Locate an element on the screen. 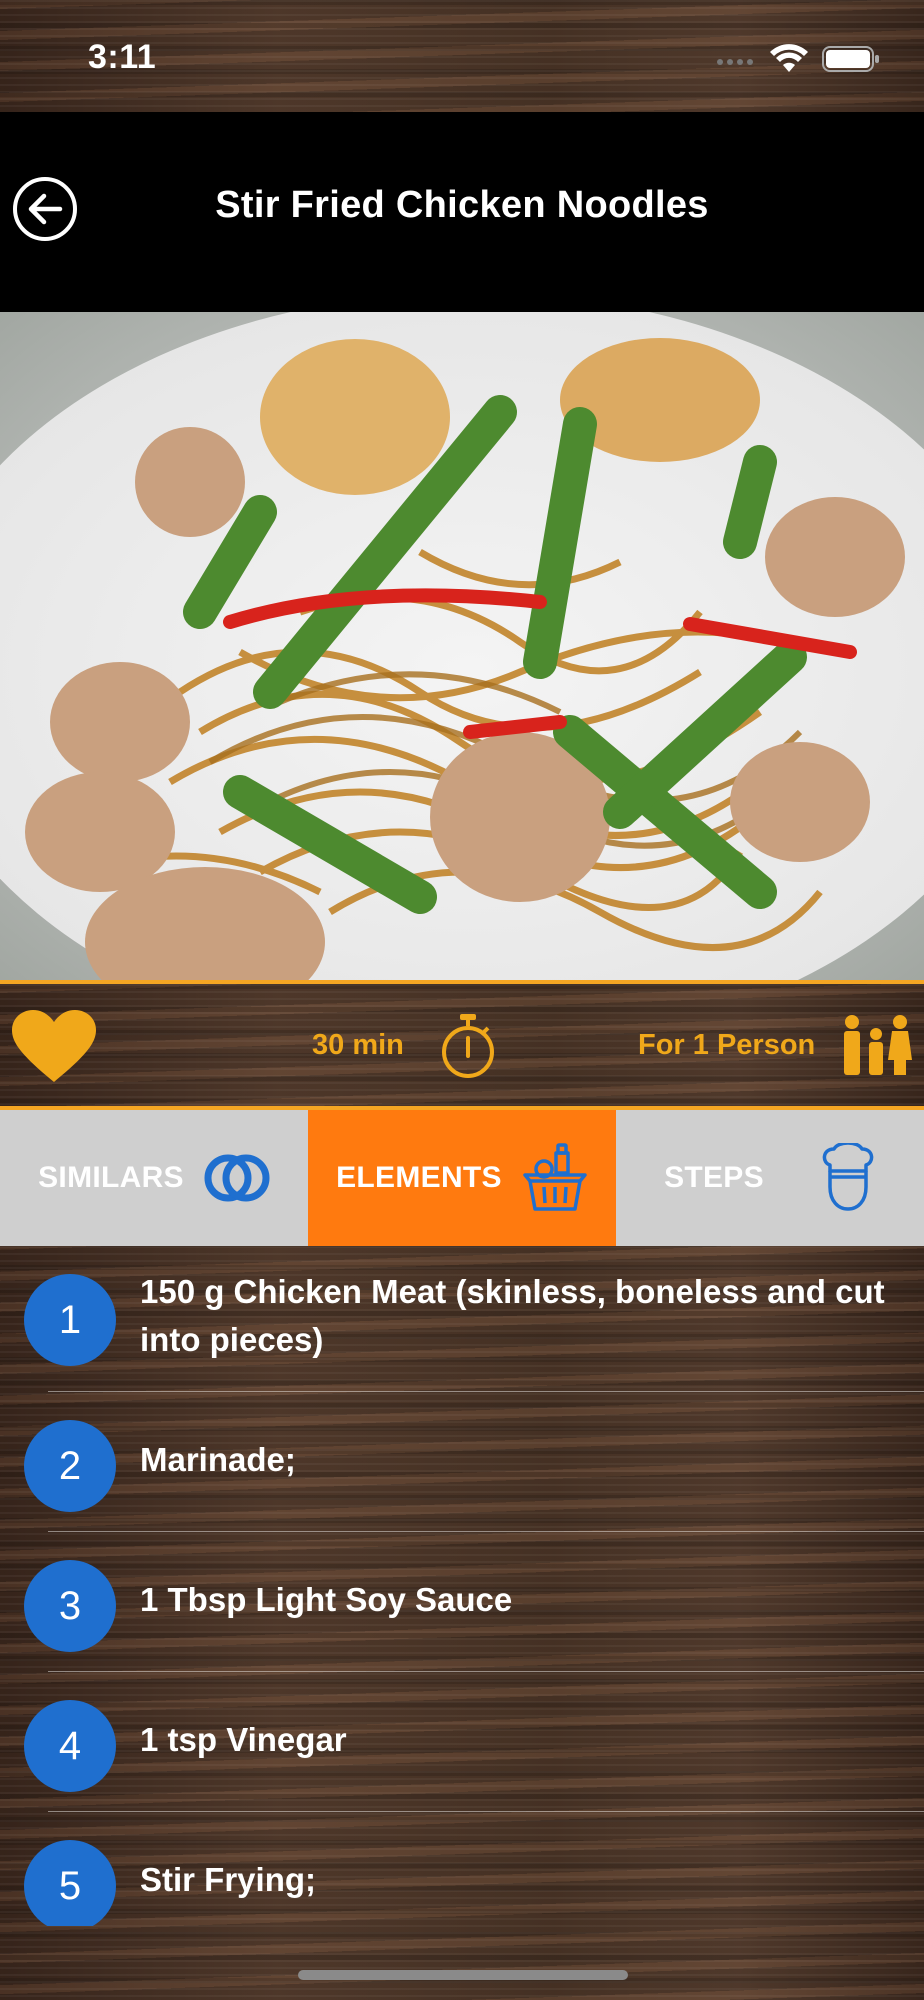 This screenshot has height=2000, width=924. wifi-icon is located at coordinates (789, 58).